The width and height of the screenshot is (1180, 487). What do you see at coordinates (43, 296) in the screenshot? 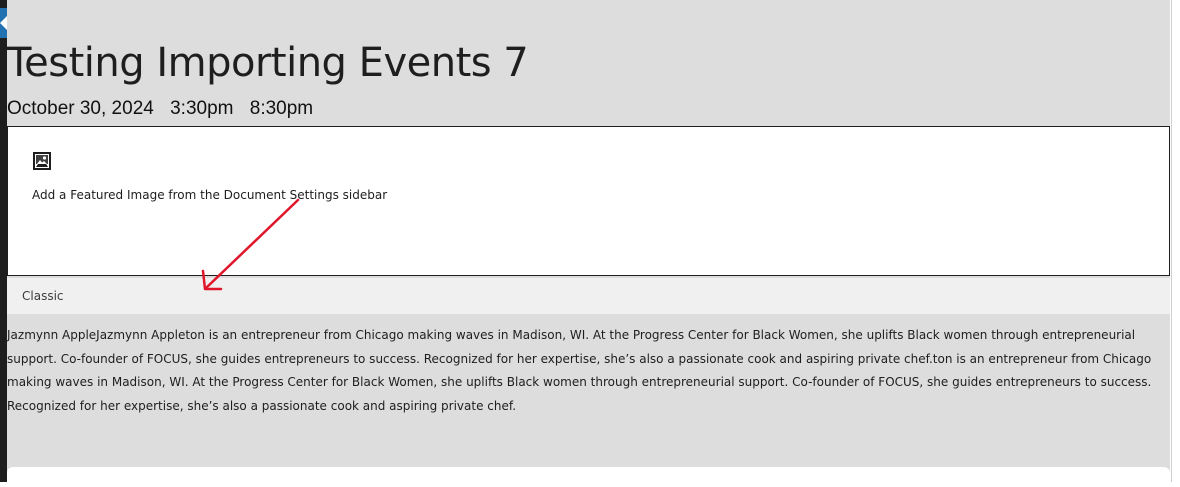
I see `classic-block-label: Classic` at bounding box center [43, 296].